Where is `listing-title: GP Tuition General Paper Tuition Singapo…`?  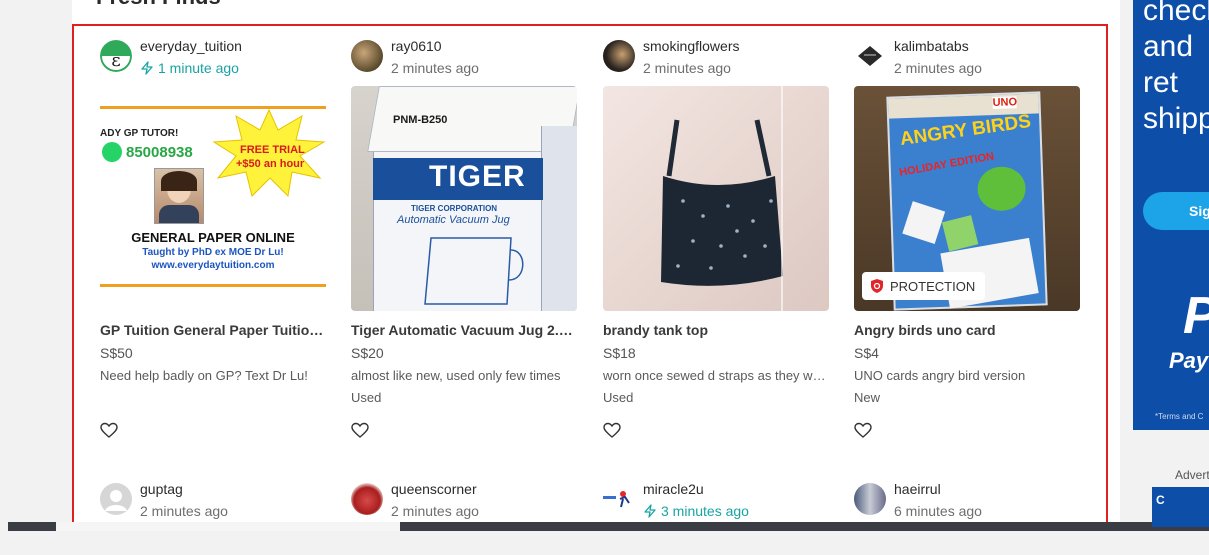 listing-title: GP Tuition General Paper Tuition Singapo… is located at coordinates (213, 330).